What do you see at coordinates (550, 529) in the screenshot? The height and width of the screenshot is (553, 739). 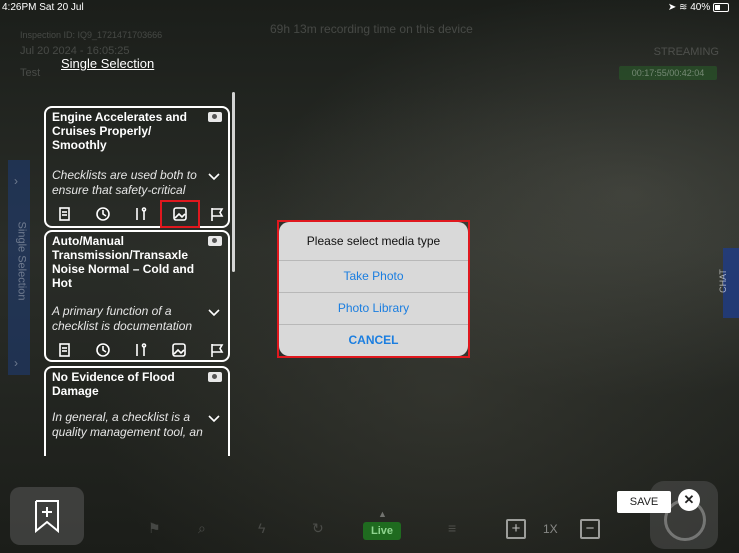 I see `zoom-level: 1X` at bounding box center [550, 529].